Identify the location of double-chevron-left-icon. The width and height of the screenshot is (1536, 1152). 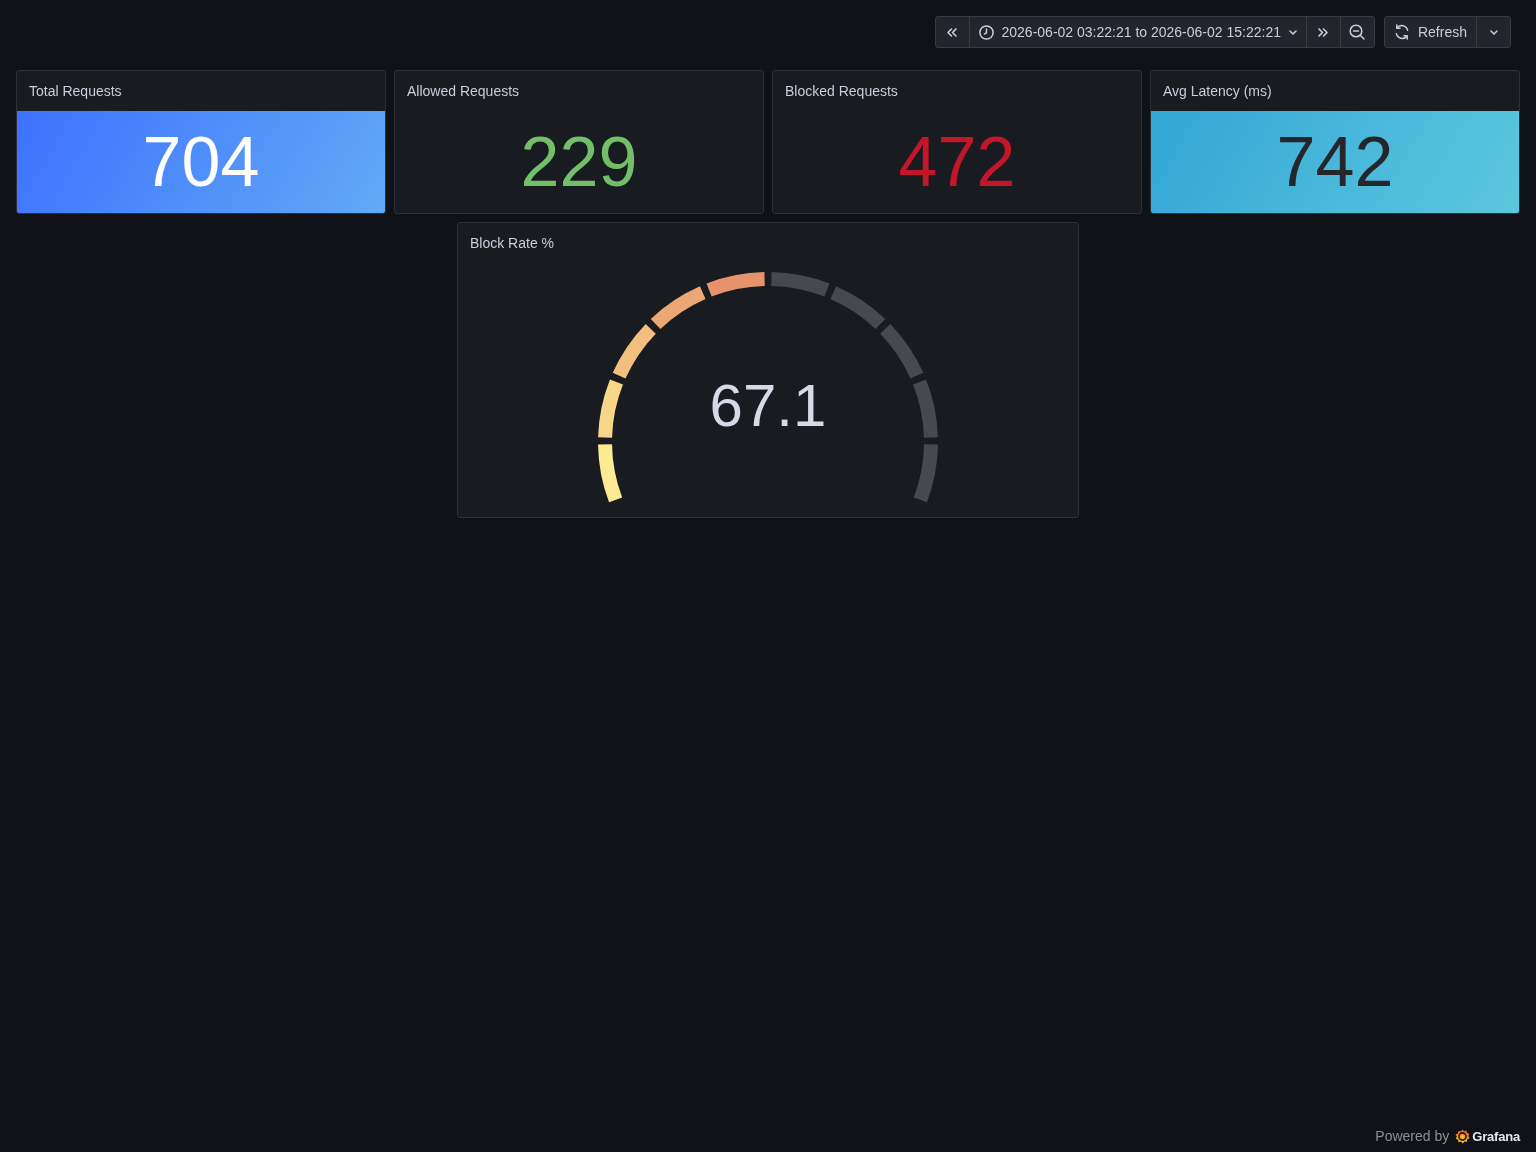
(952, 32).